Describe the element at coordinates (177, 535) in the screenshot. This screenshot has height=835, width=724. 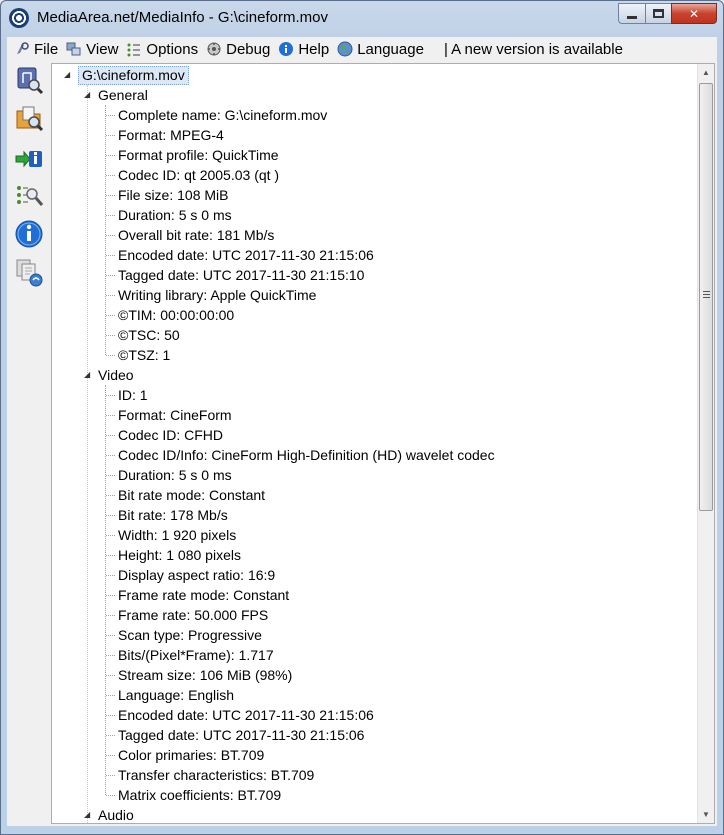
I see `tree-field-item: Width: 1 920 pixels` at that location.